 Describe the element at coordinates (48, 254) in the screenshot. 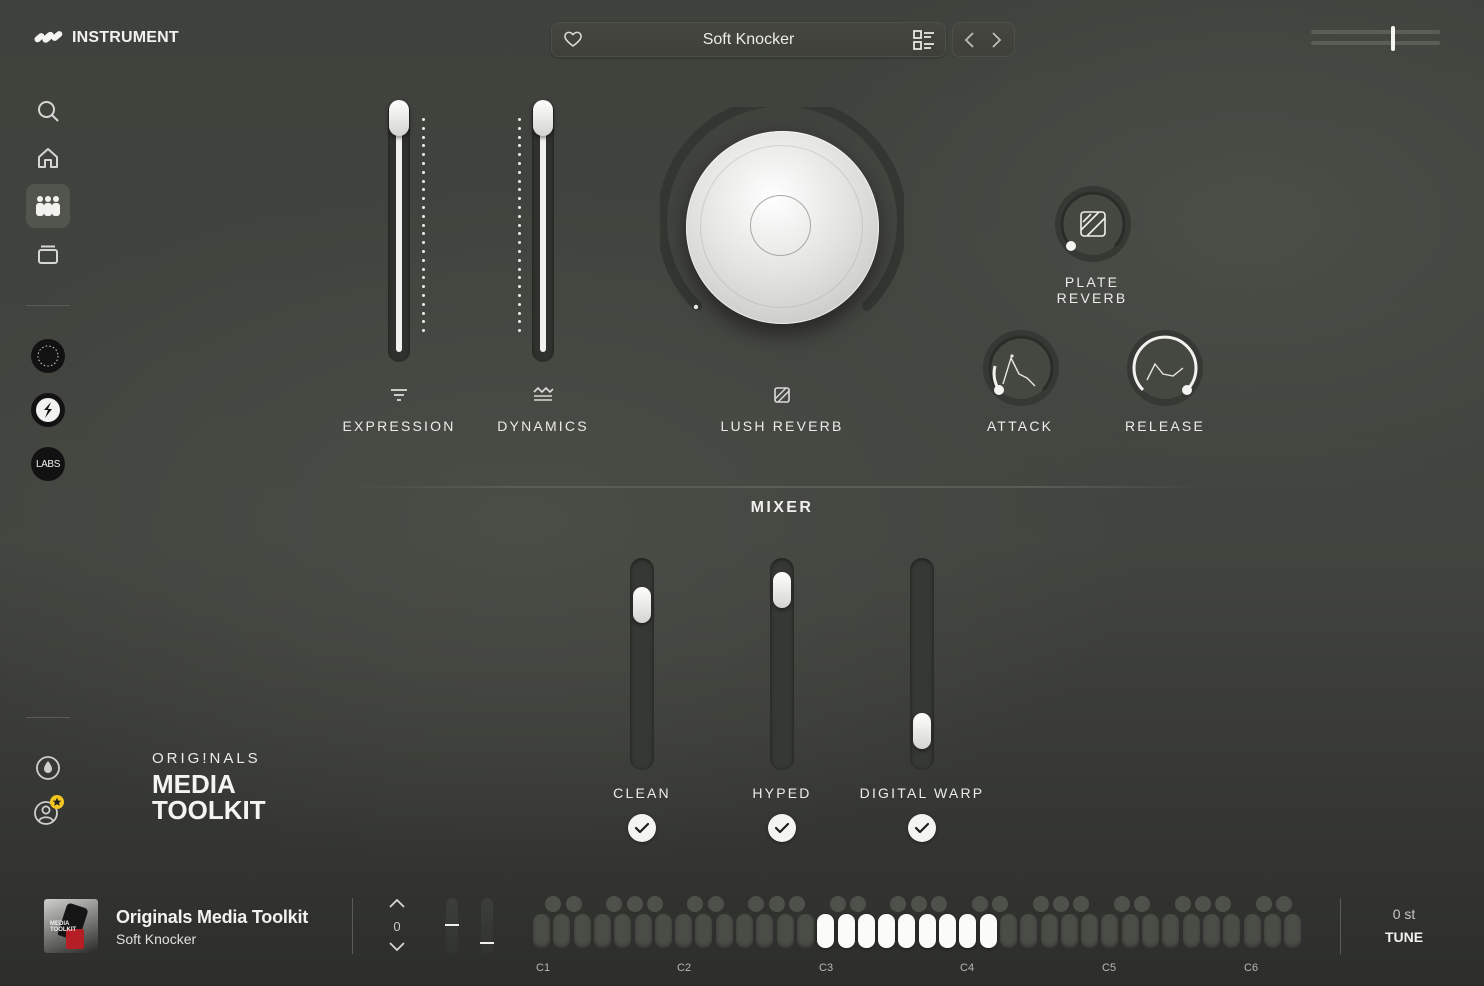

I see `stack-icon` at that location.